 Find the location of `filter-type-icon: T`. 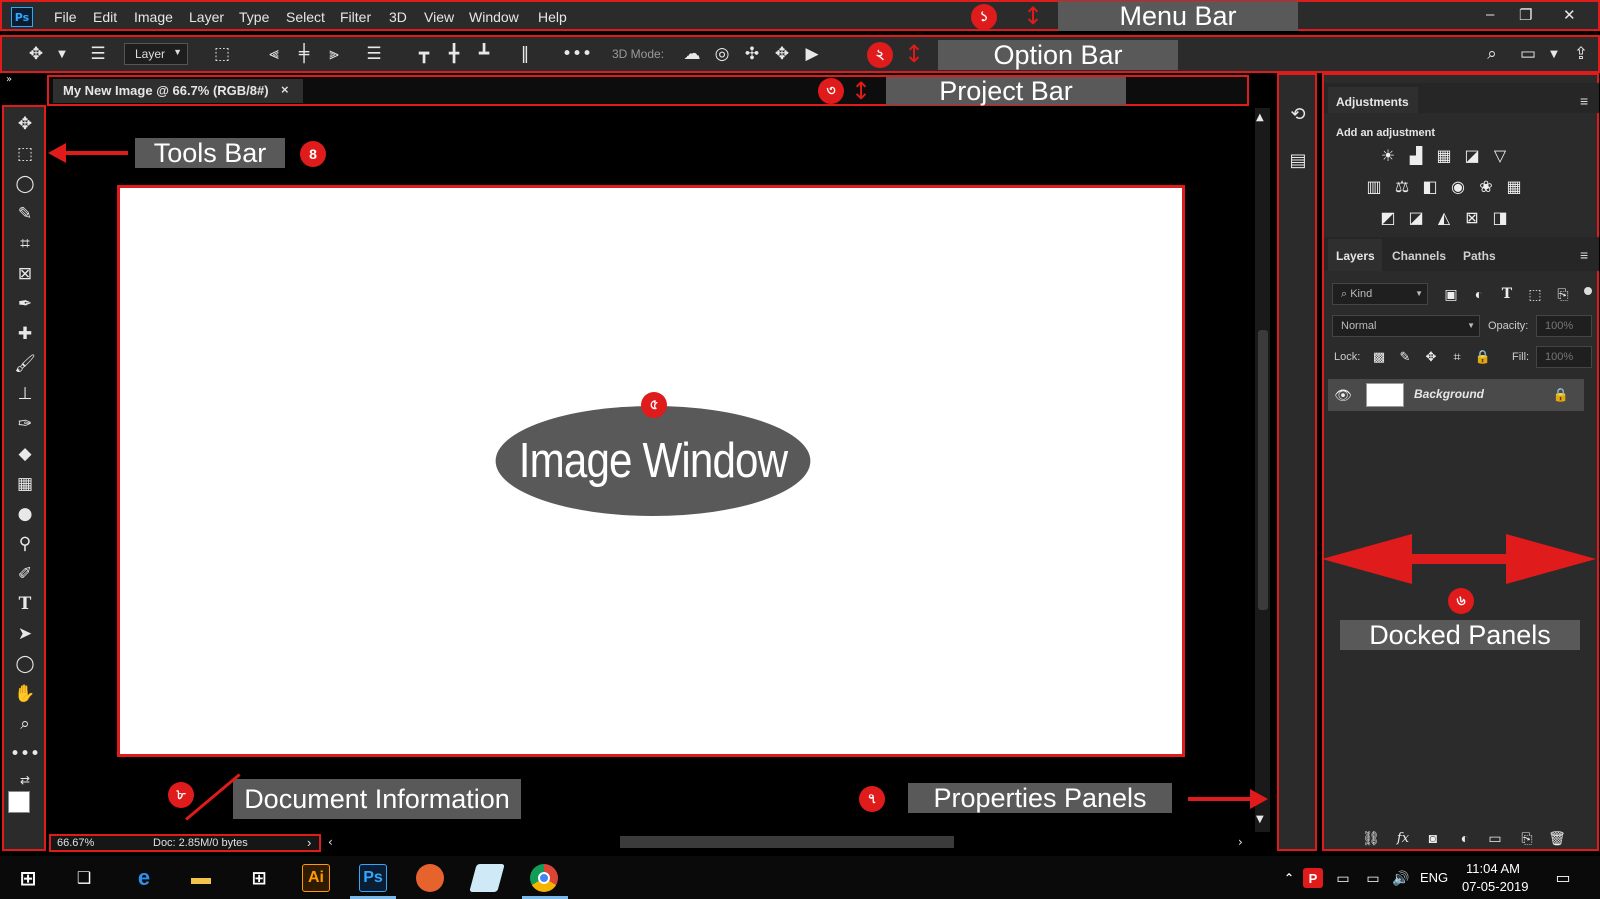

filter-type-icon: T is located at coordinates (1507, 294).